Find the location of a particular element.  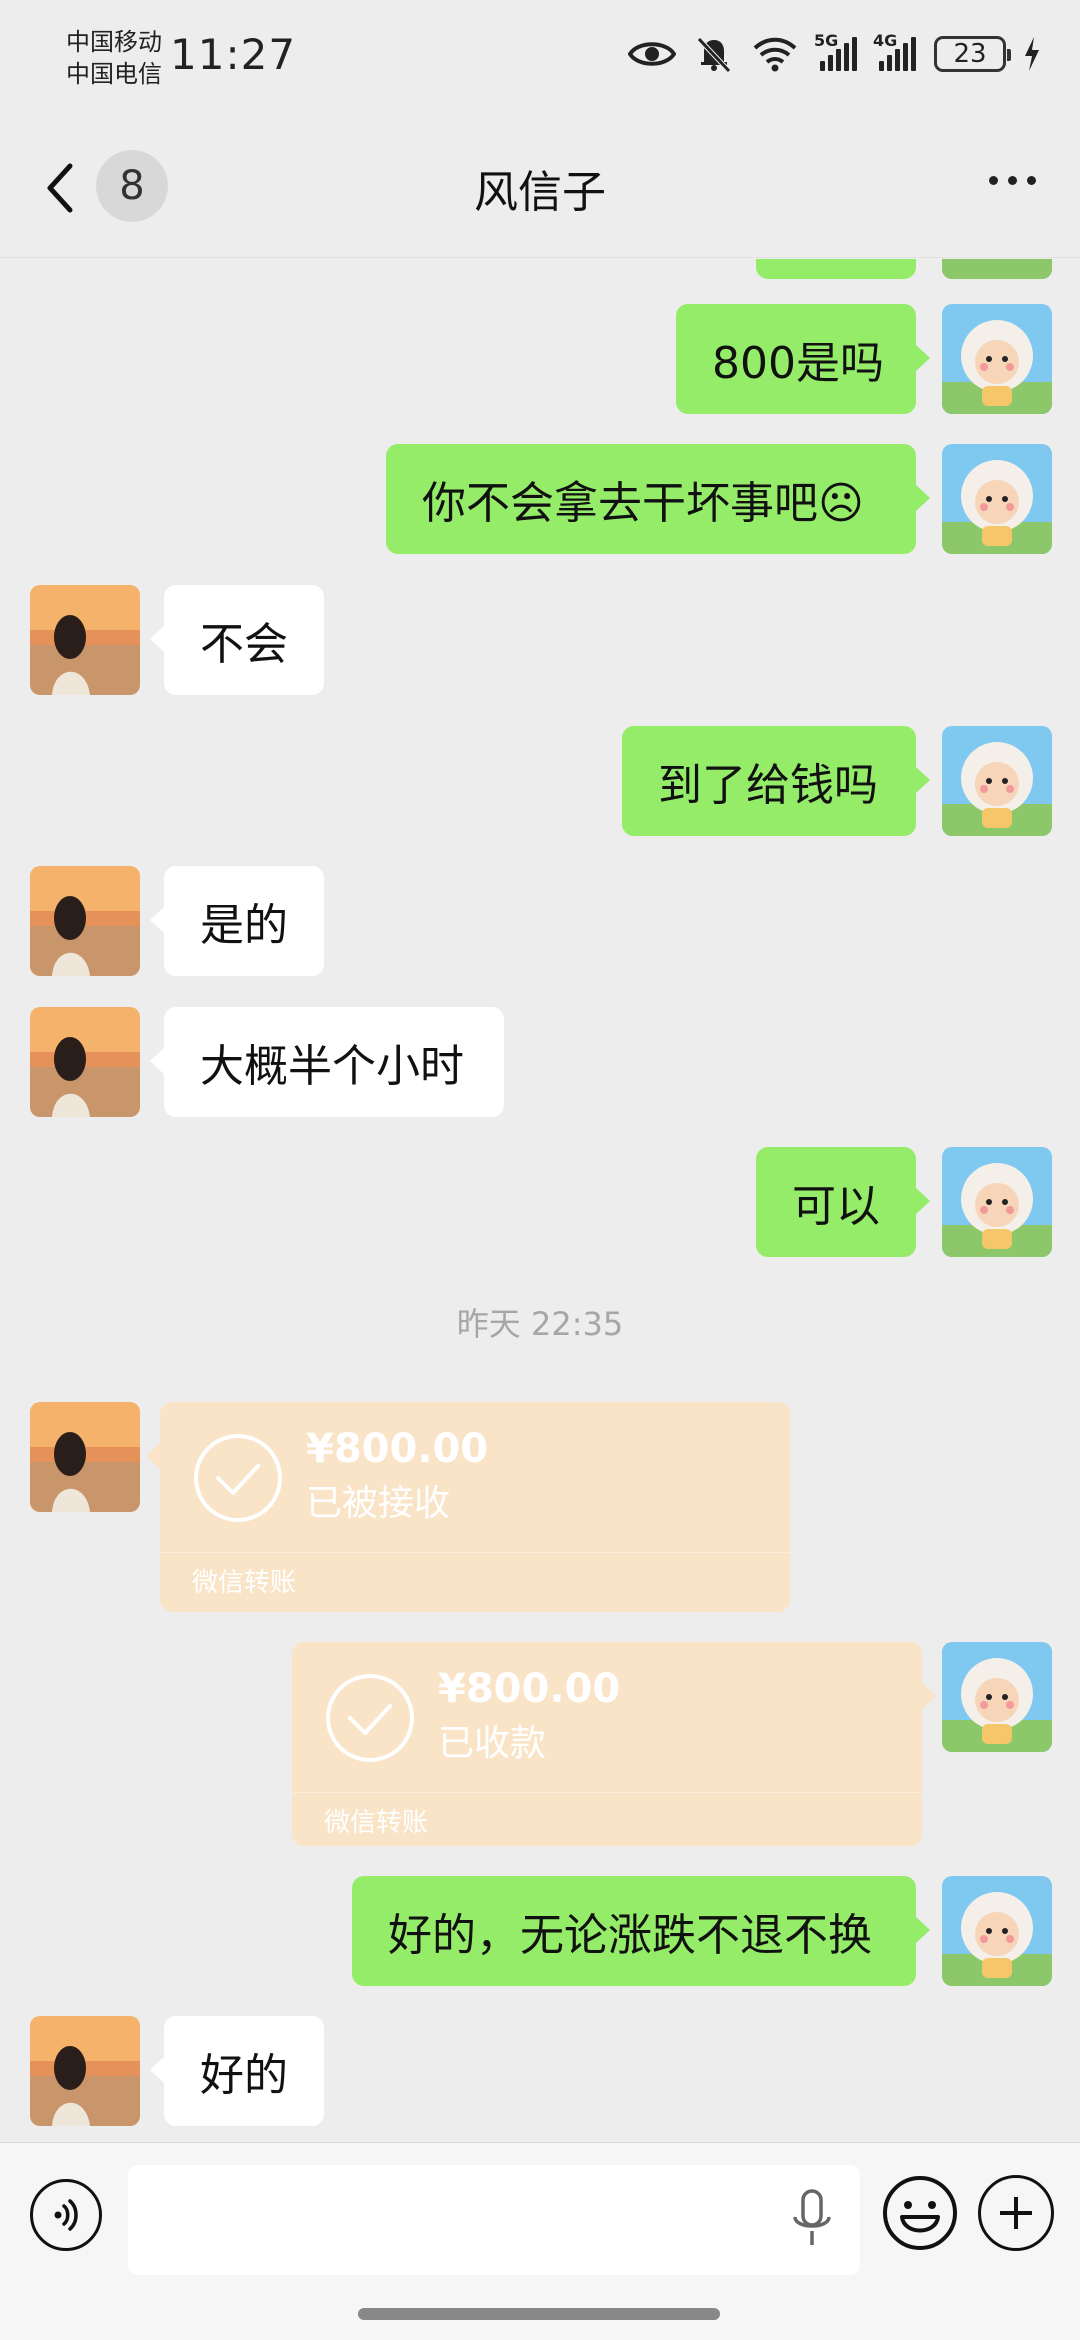

message-text: 不会 is located at coordinates (244, 644).